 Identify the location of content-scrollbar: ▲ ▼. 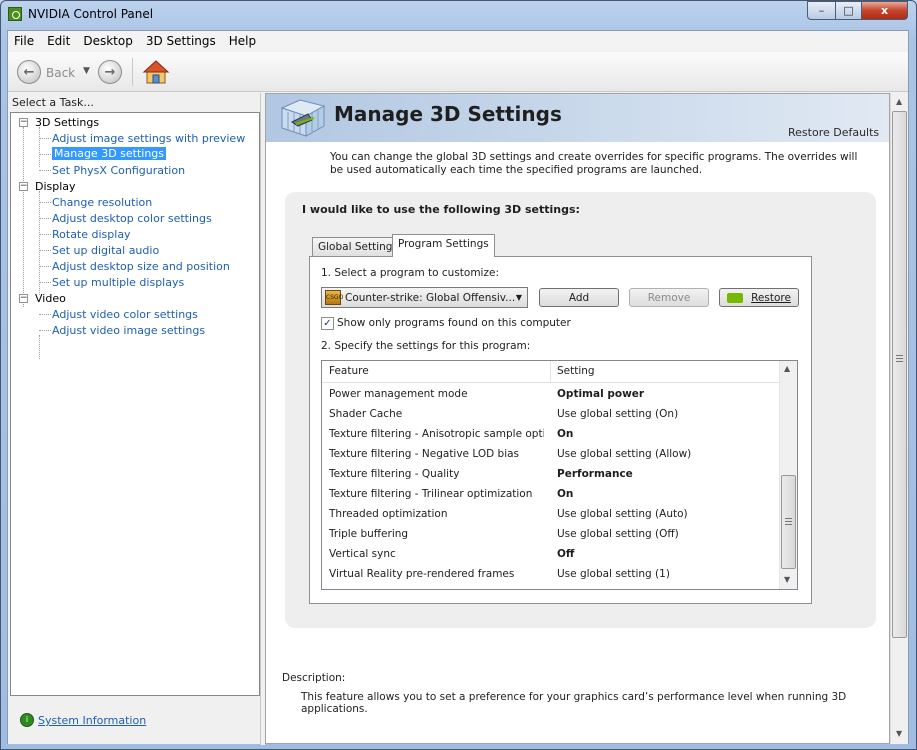
(899, 418).